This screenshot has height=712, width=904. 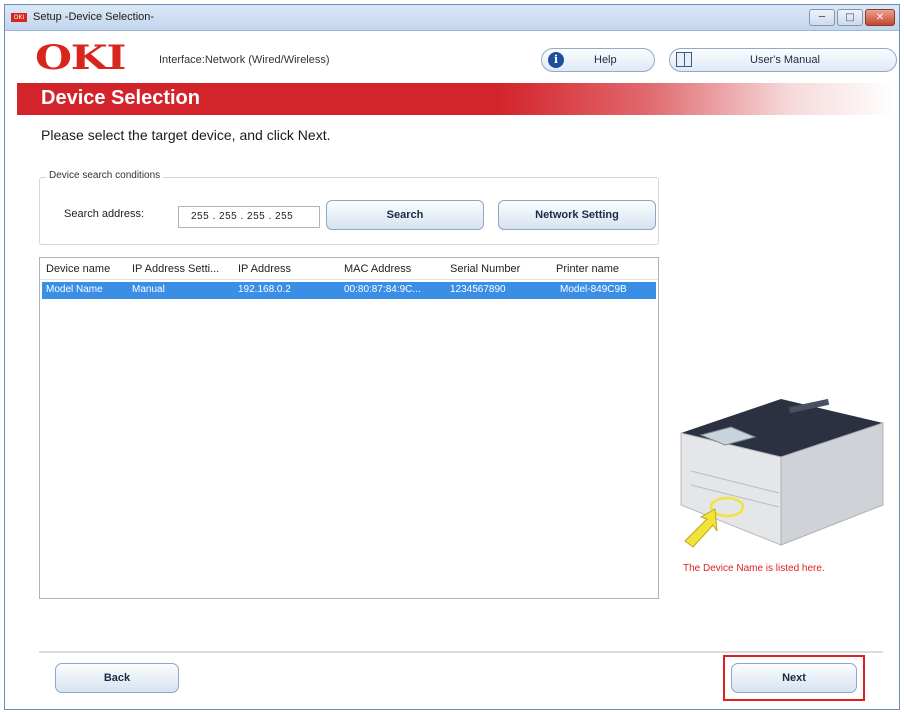 I want to click on app-icon: OKI, so click(x=19, y=17).